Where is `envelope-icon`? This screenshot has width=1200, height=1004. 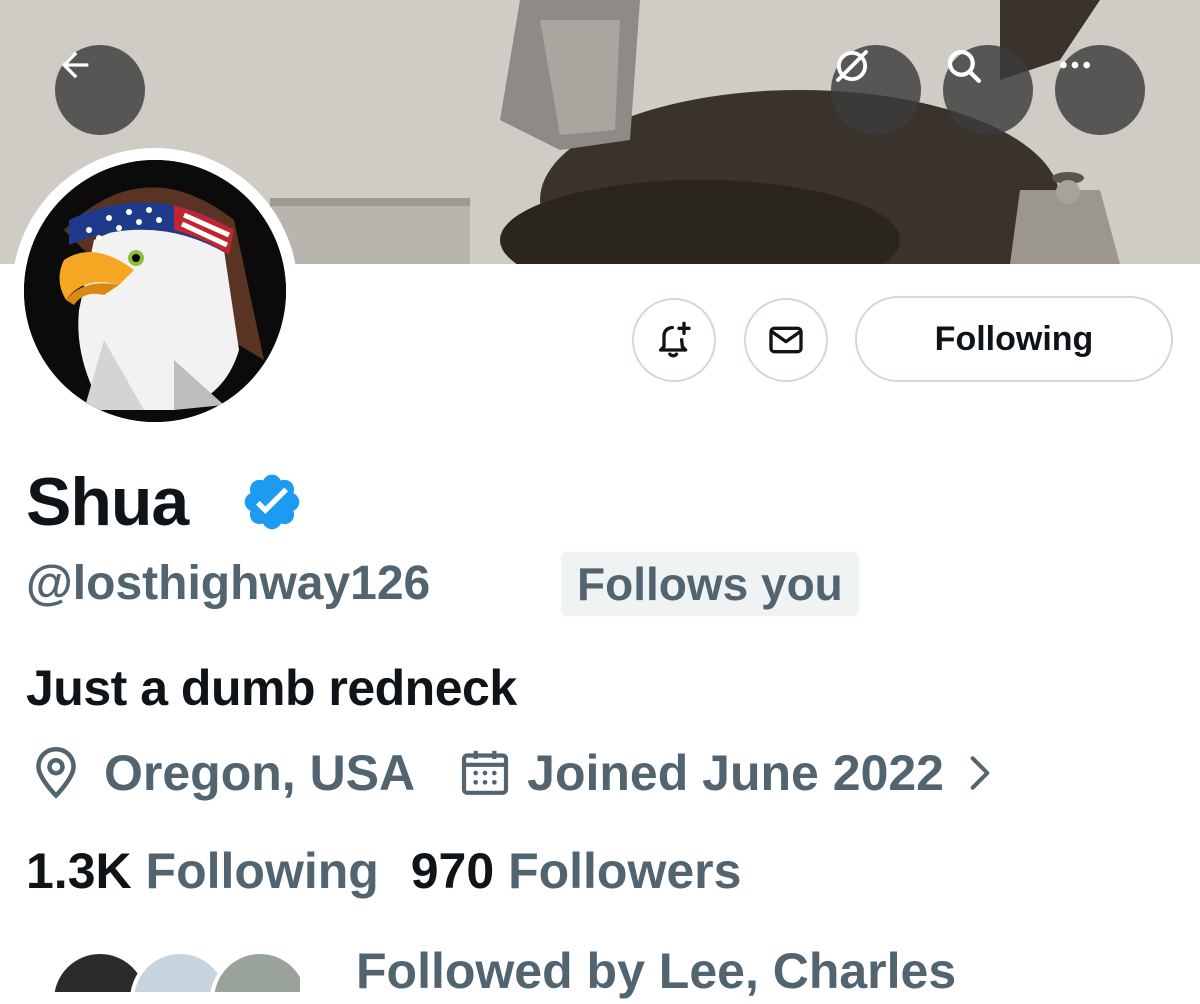 envelope-icon is located at coordinates (786, 340).